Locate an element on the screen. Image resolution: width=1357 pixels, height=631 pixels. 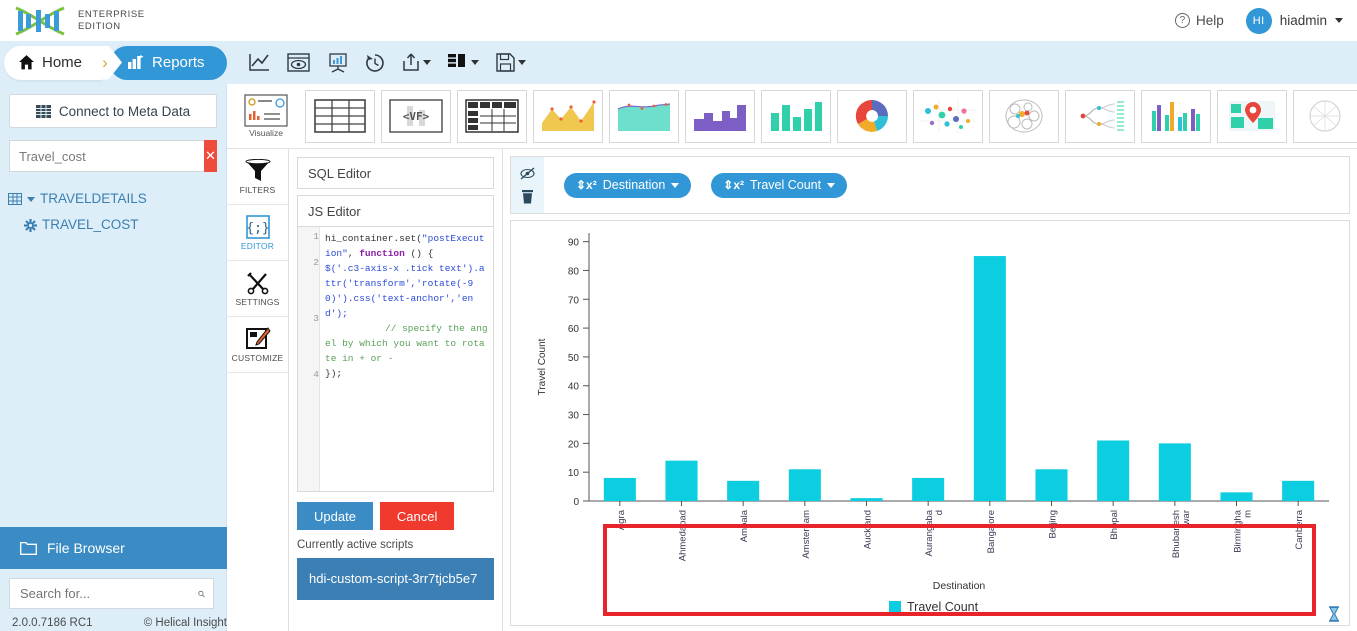
chart-type-strip: Visualize <VF> is located at coordinates (792, 116).